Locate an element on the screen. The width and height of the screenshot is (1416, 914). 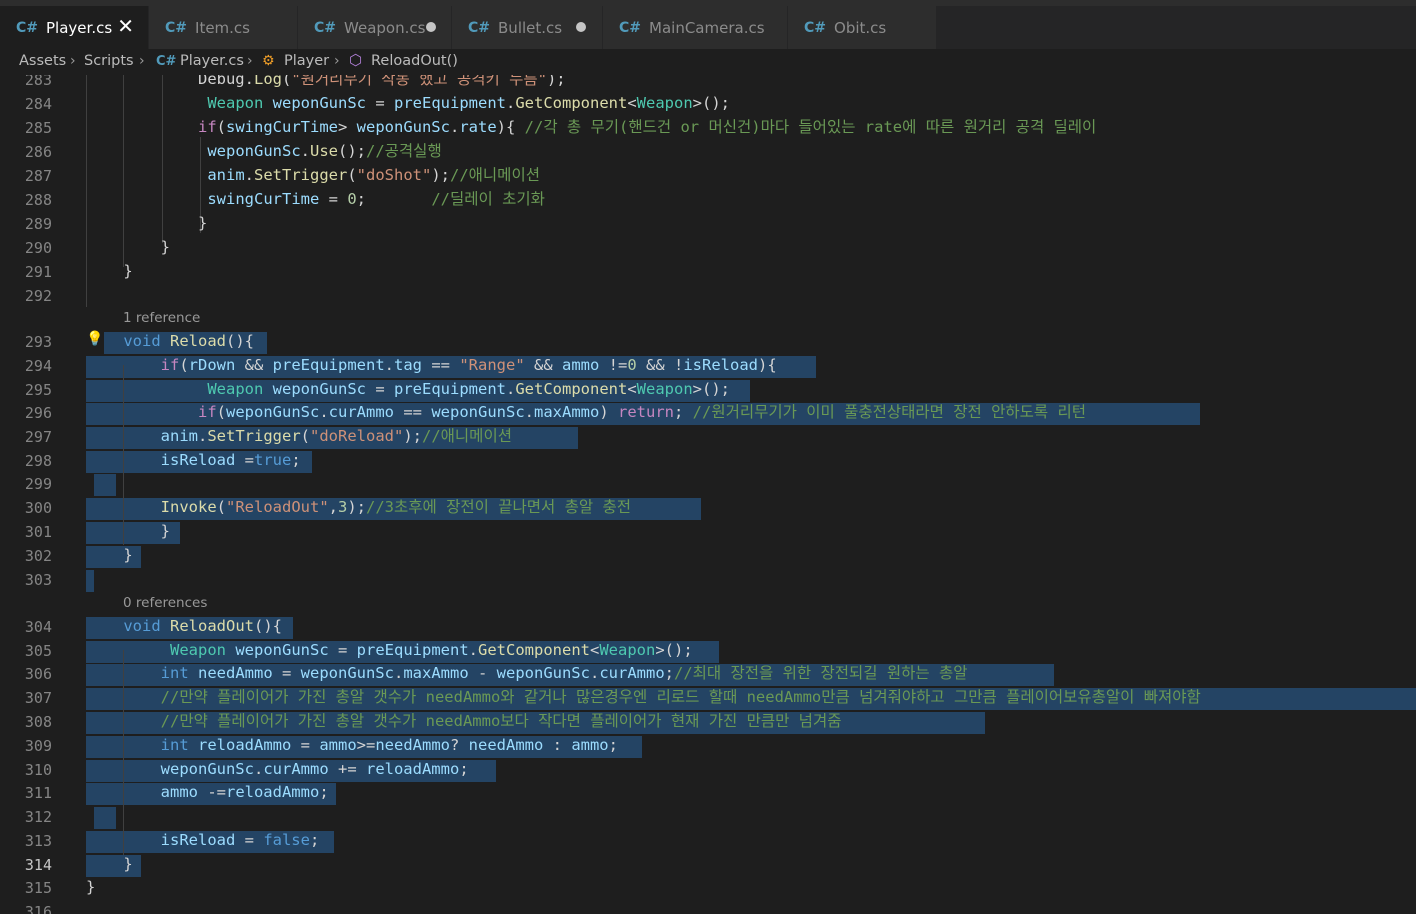
line-number: 287 is located at coordinates (38, 176).